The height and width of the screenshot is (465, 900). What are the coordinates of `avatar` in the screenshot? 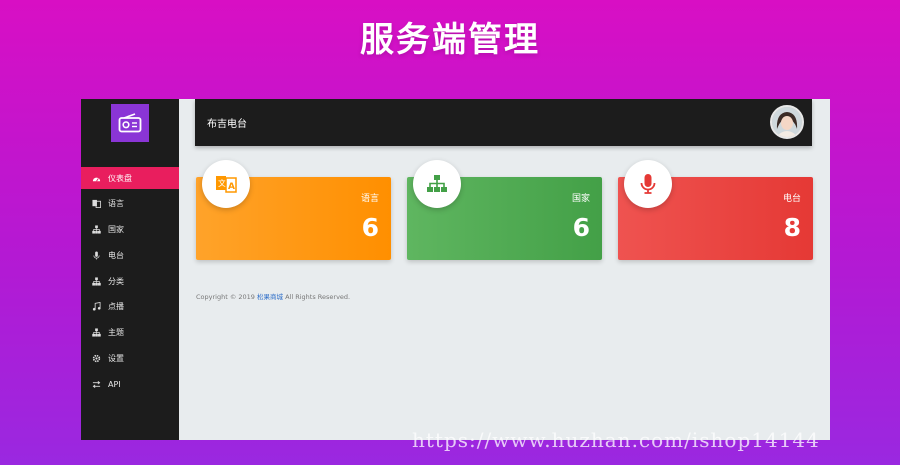 It's located at (787, 122).